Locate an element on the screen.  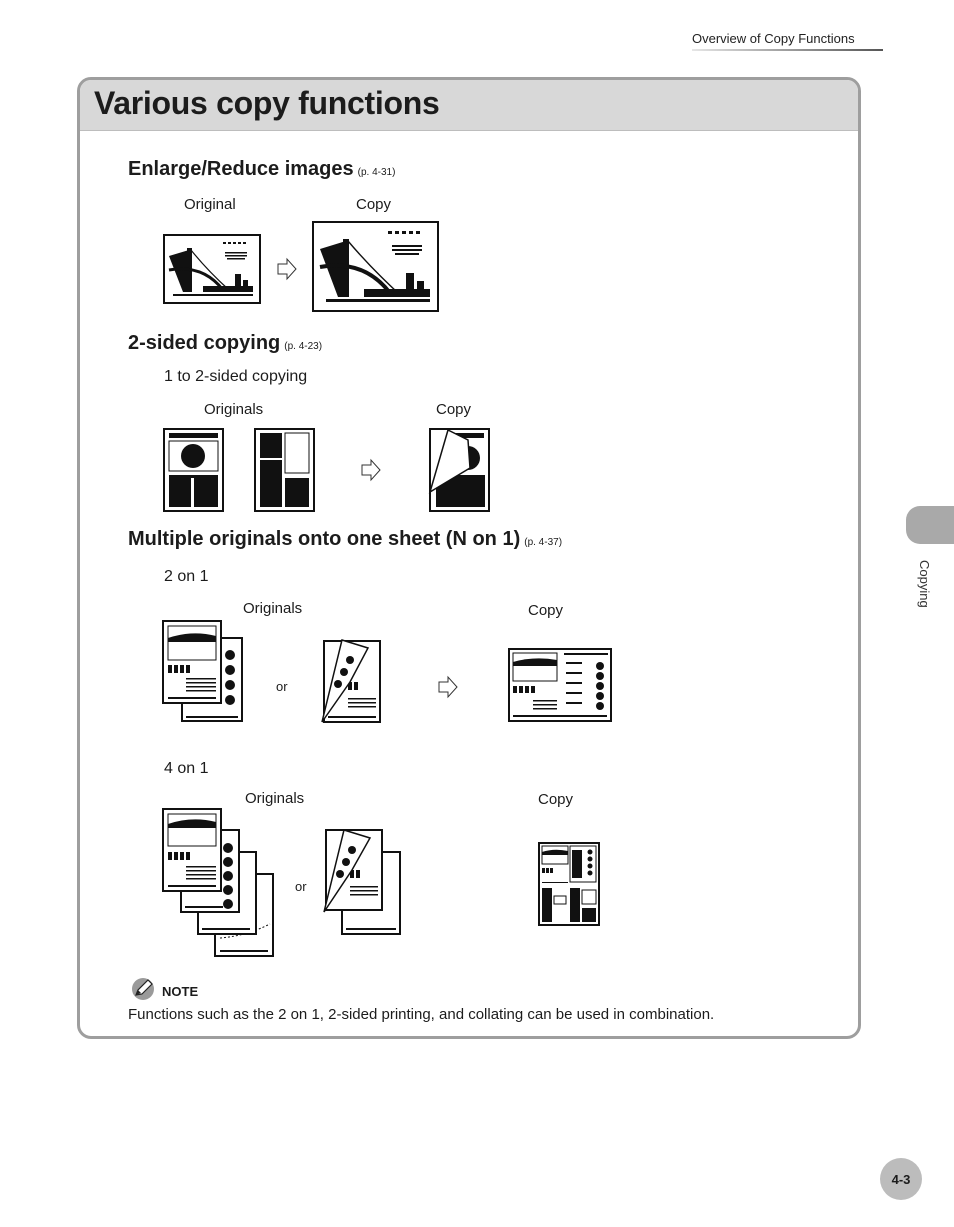
running-header: Overview of Copy Functions is located at coordinates (773, 38).